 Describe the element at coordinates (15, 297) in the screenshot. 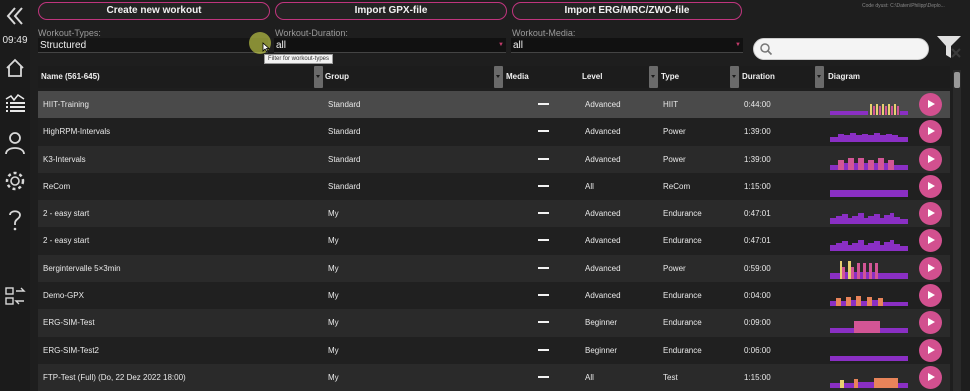

I see `sync-icon` at that location.